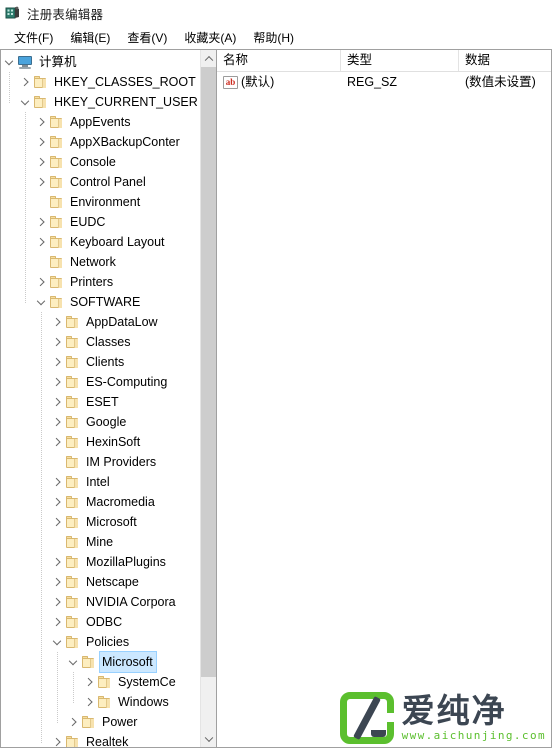 The image size is (552, 748). I want to click on tree-item-nvidia-corpora: NVIDIA Corpora, so click(100, 602).